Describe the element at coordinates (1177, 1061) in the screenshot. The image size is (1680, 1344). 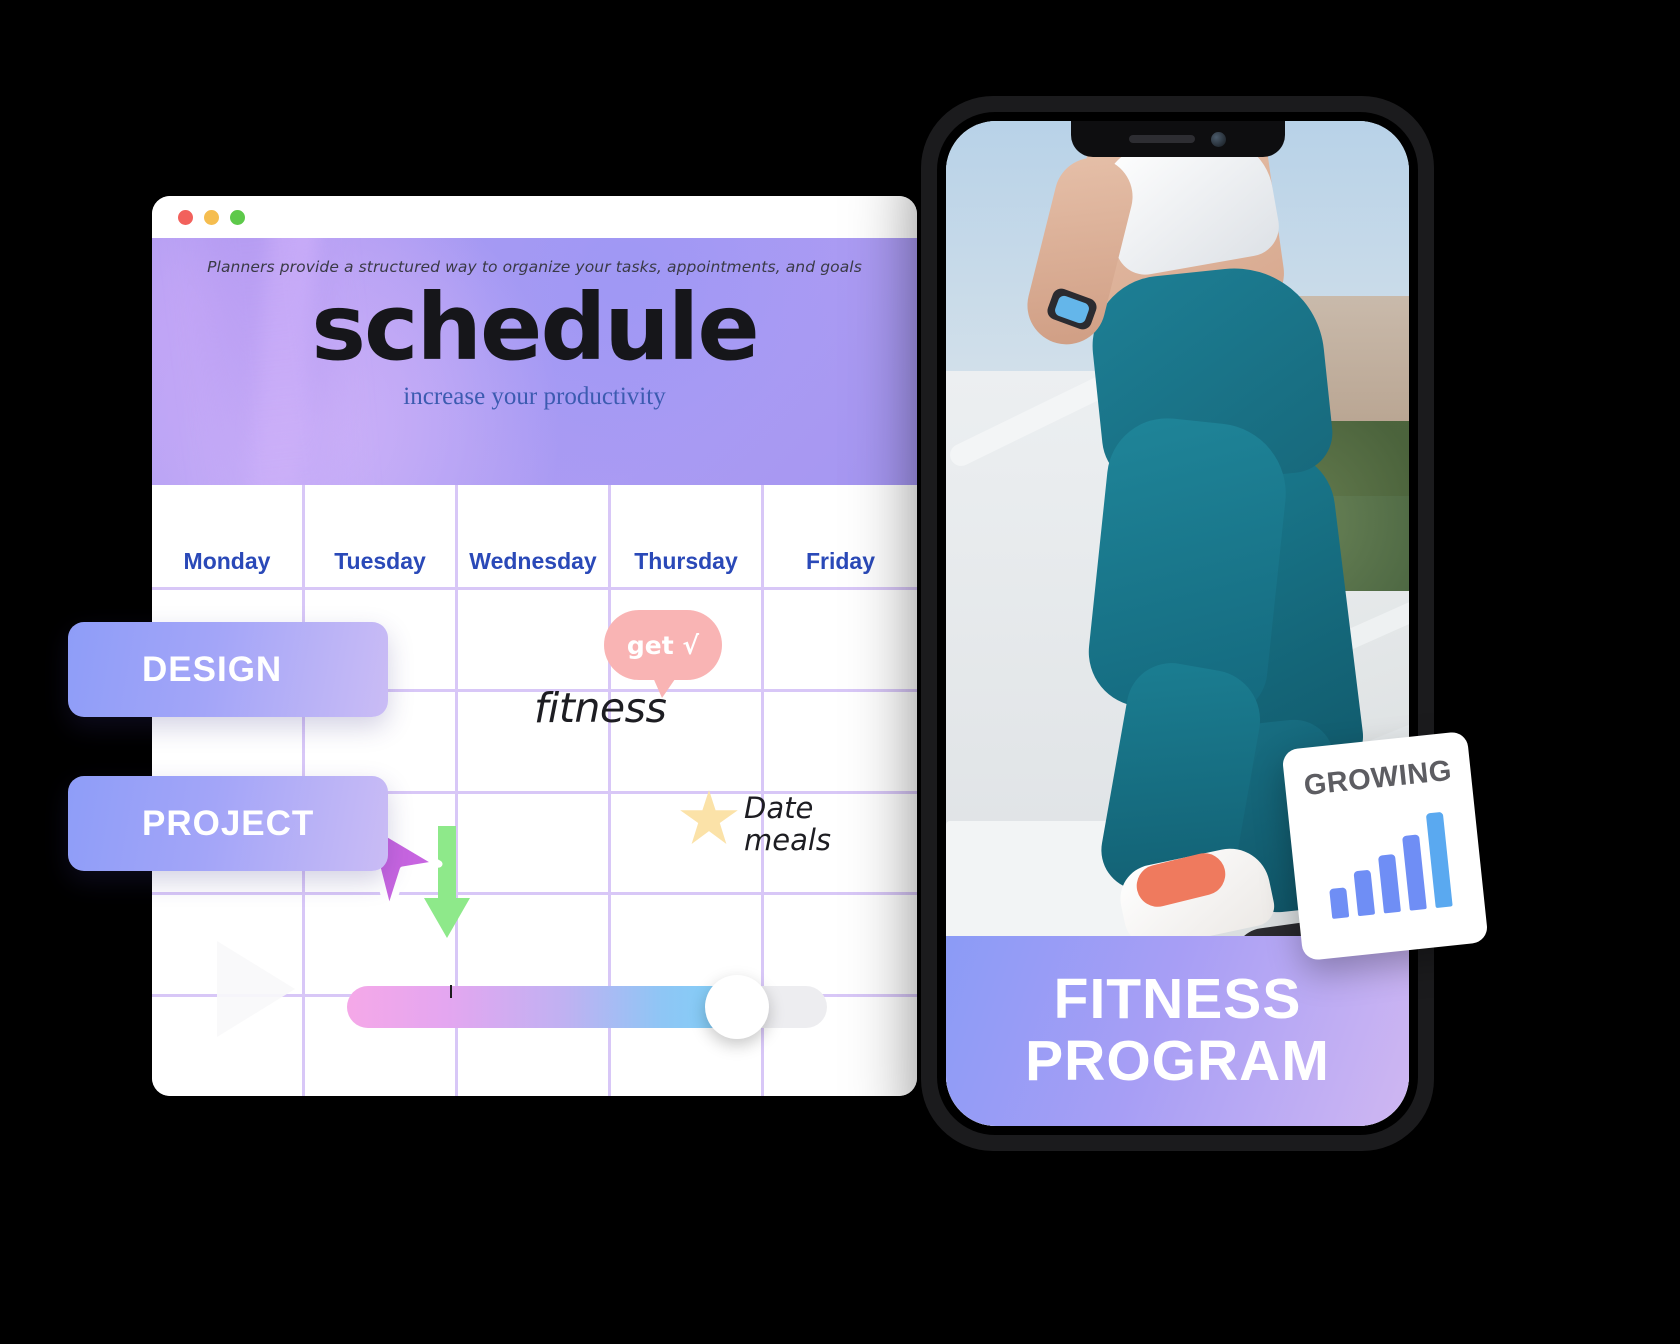
I see `banner-line-2: PROGRAM` at that location.